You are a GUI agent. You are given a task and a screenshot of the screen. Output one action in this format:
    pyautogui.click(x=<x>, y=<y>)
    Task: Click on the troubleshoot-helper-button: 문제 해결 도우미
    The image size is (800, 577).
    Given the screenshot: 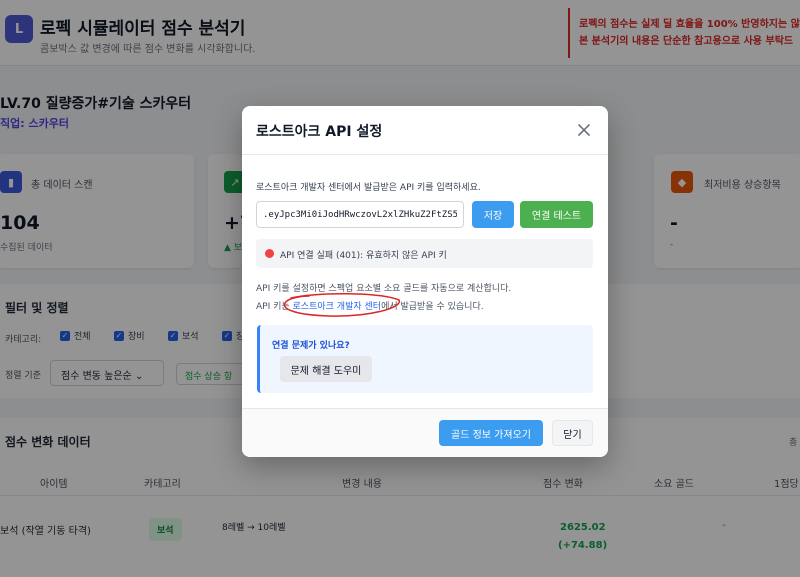 What is the action you would take?
    pyautogui.click(x=326, y=369)
    